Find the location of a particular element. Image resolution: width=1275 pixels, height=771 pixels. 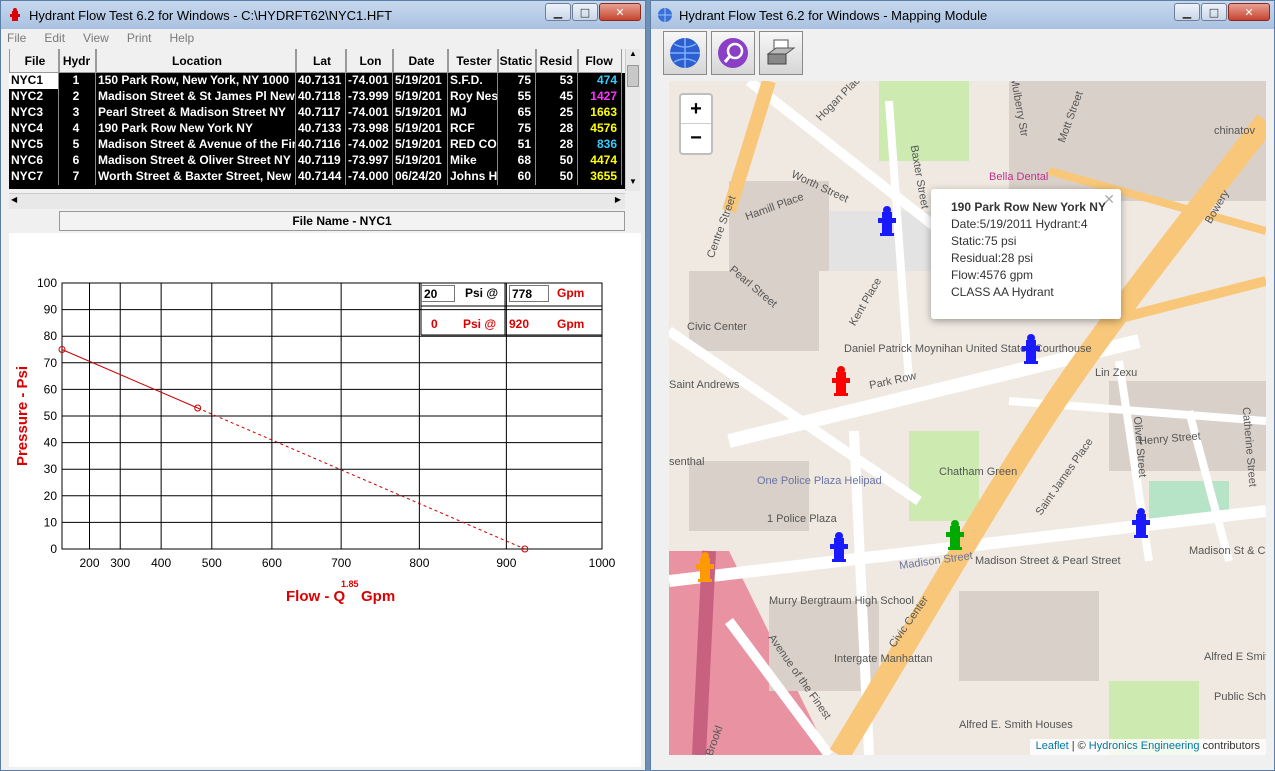

y-tick-label: 40 is located at coordinates (51, 443).